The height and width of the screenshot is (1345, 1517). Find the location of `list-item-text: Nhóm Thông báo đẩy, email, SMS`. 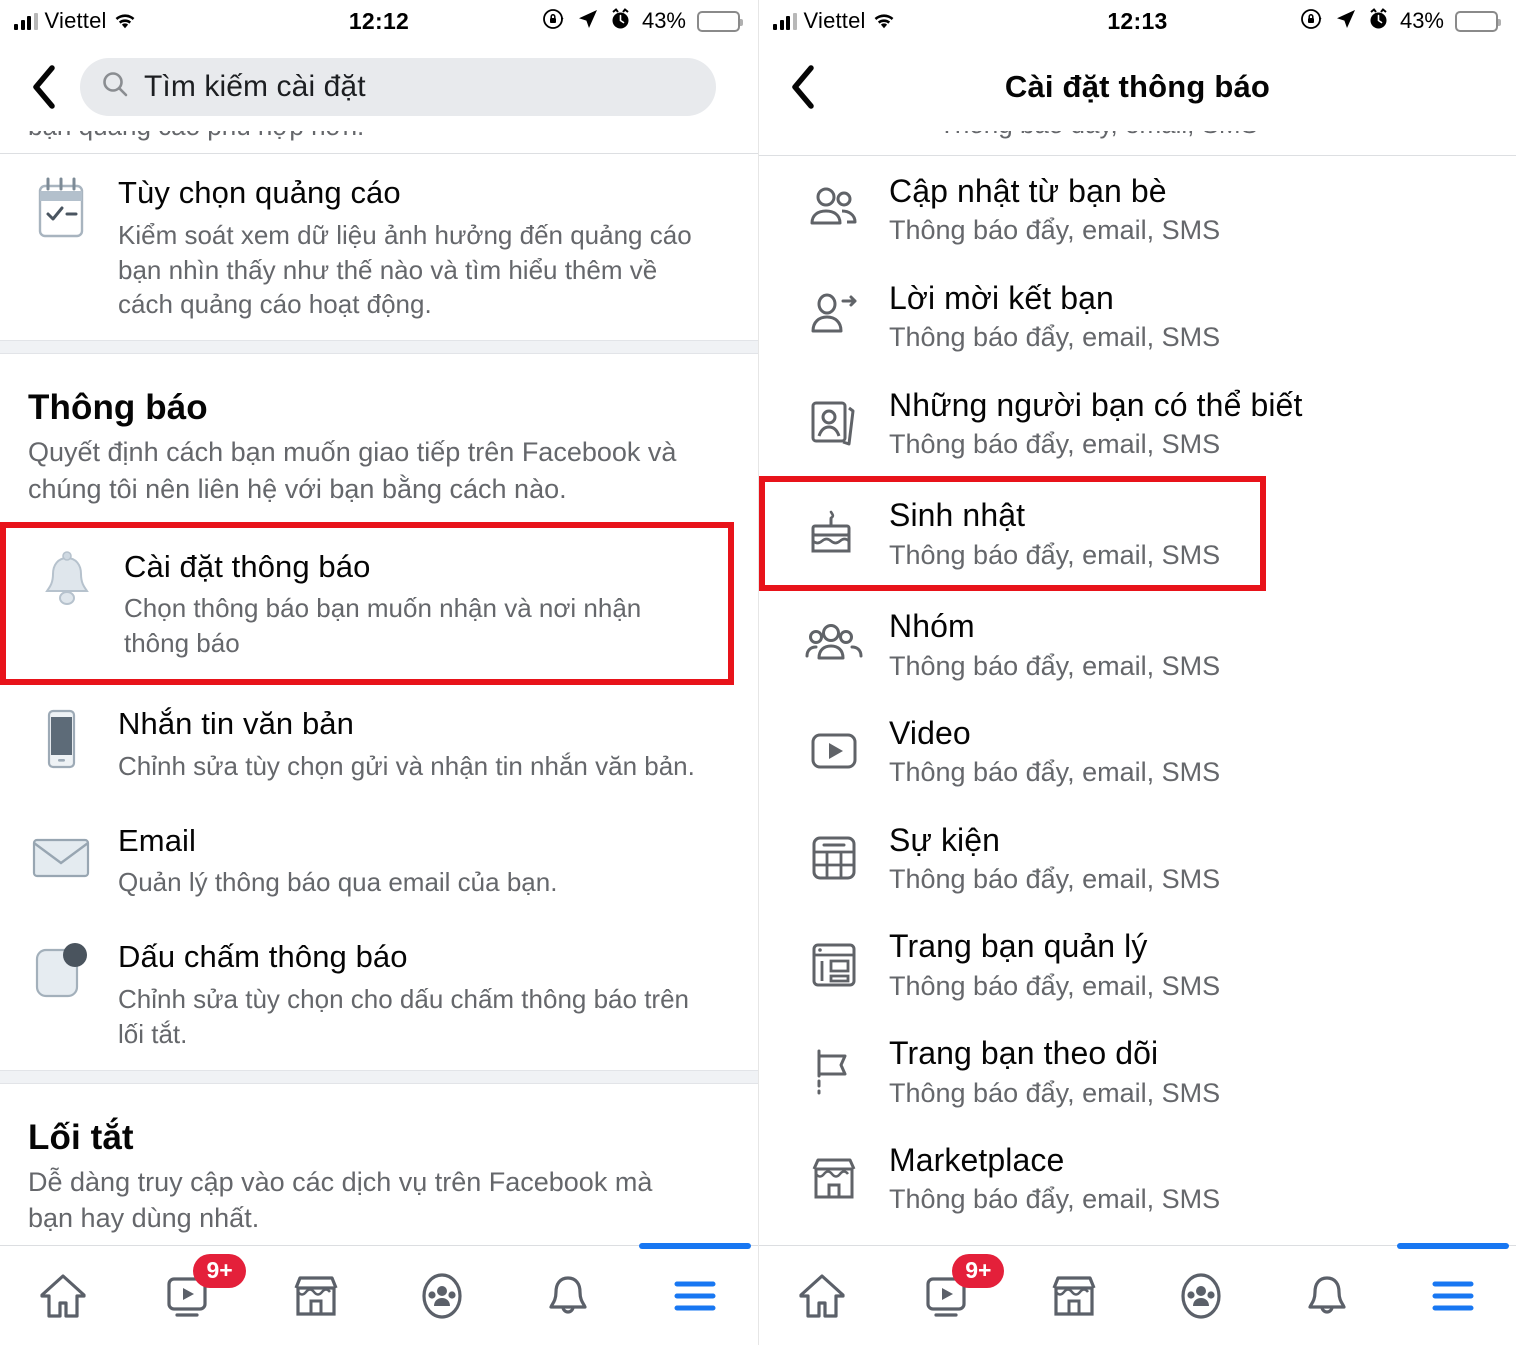

list-item-text: Nhóm Thông báo đẩy, email, SMS is located at coordinates (1189, 644).